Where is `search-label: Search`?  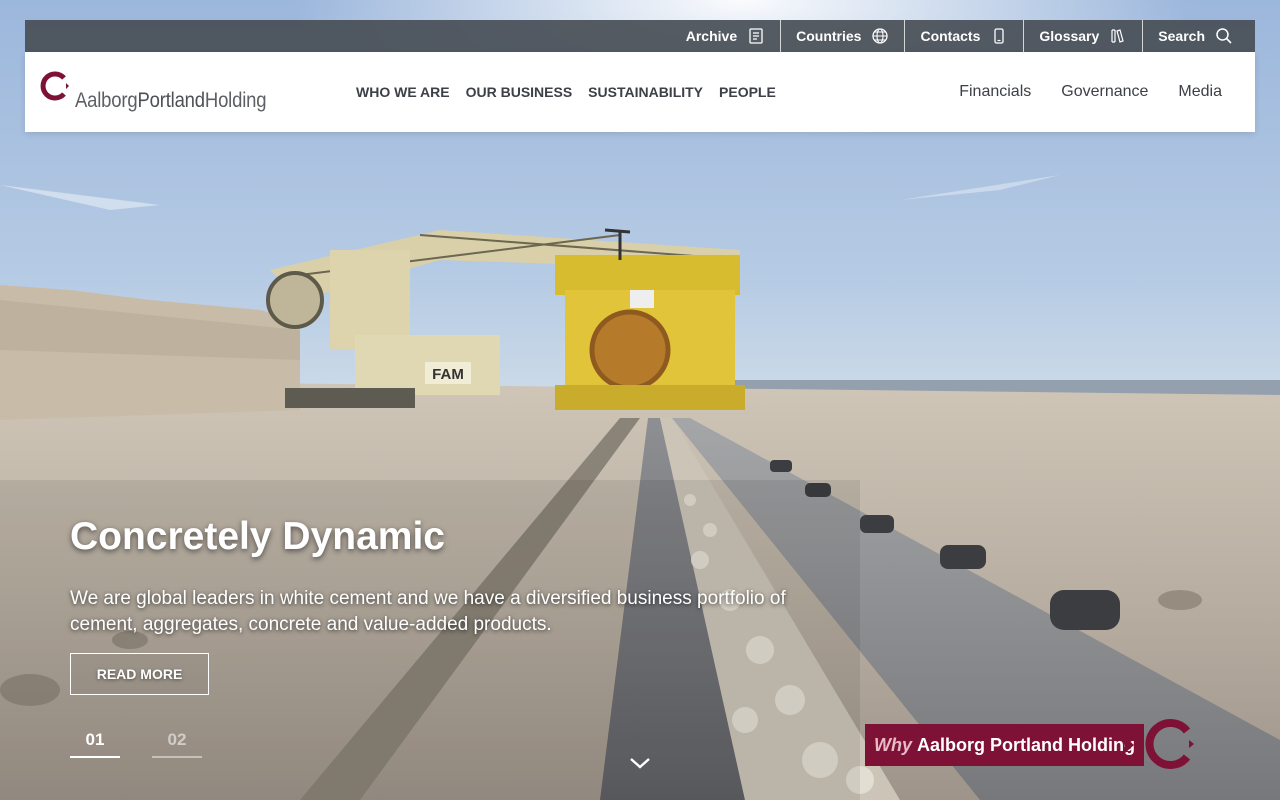 search-label: Search is located at coordinates (1181, 36).